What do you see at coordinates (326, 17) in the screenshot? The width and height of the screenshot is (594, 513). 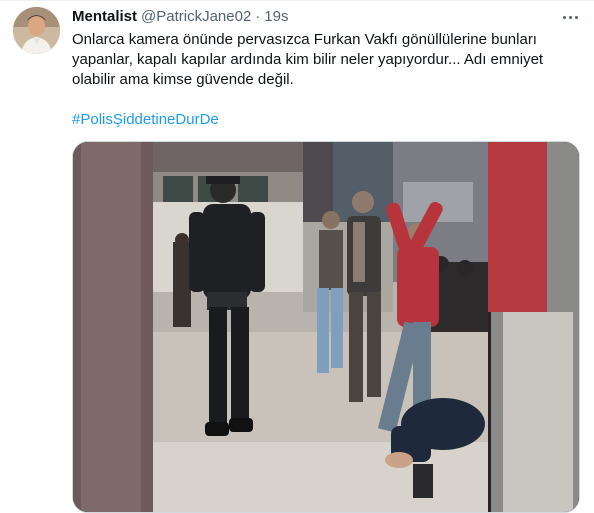 I see `tweet-header: Mentalist @PatrickJane02 · 19s` at bounding box center [326, 17].